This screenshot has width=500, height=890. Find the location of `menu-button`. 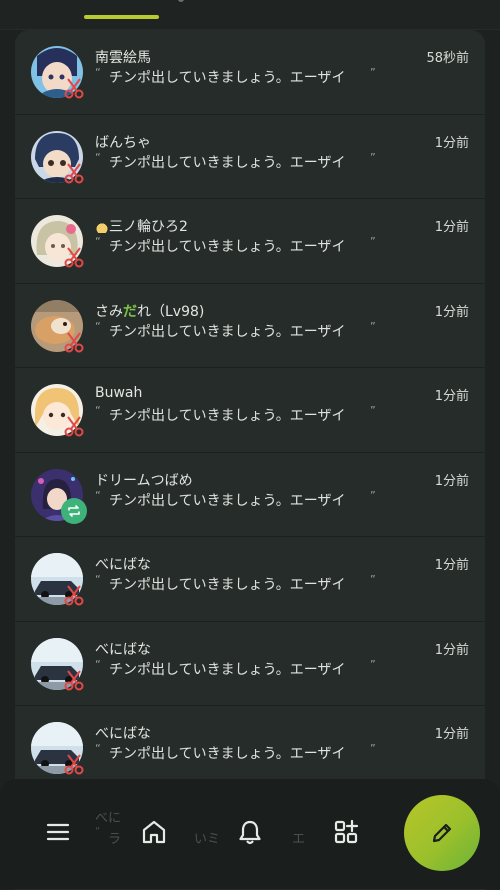

menu-button is located at coordinates (58, 832).